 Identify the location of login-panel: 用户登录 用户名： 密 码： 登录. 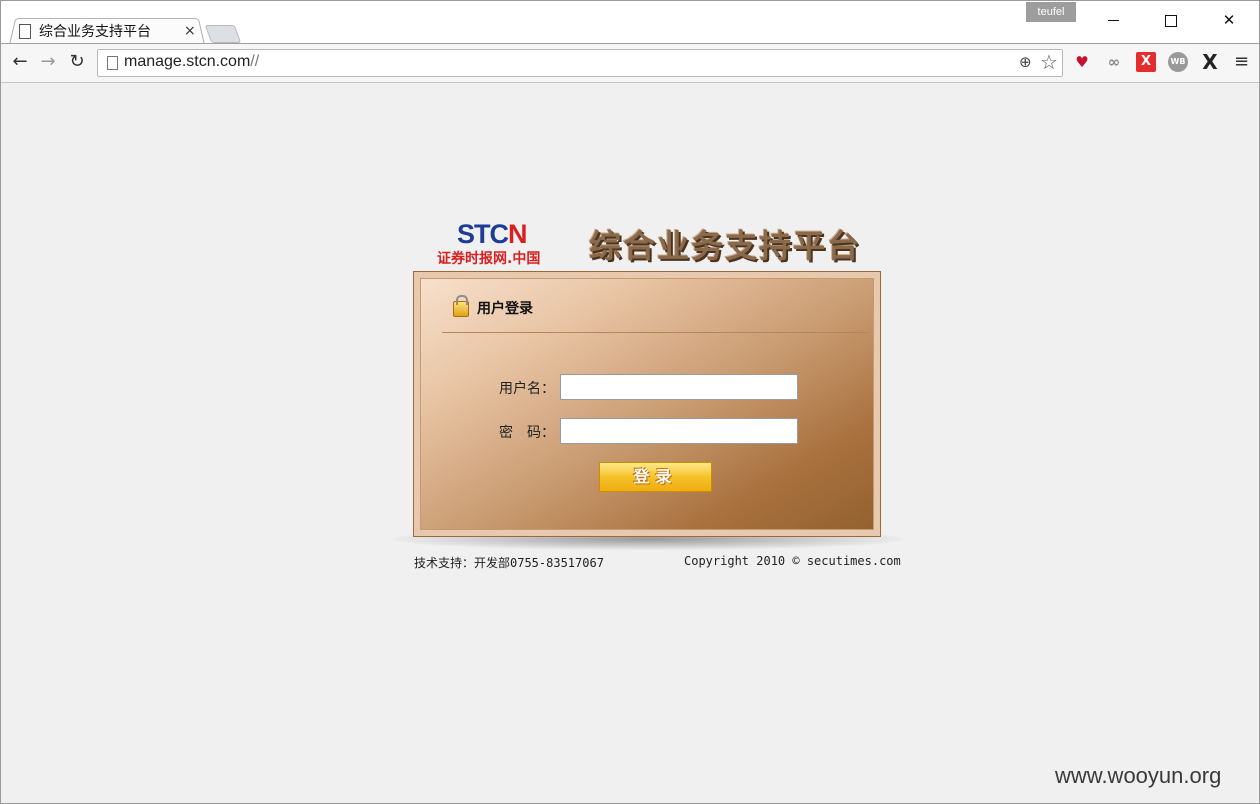
(647, 404).